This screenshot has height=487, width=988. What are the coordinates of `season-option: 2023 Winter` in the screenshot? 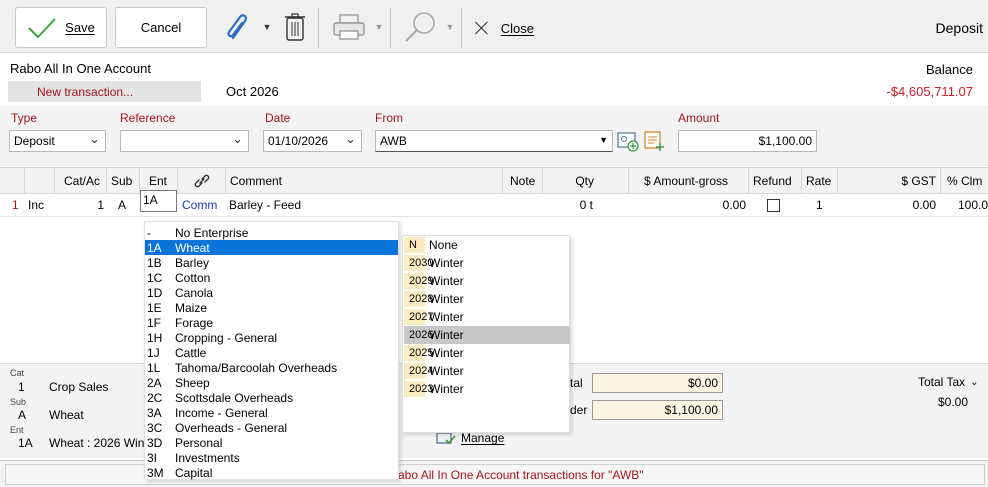 It's located at (487, 389).